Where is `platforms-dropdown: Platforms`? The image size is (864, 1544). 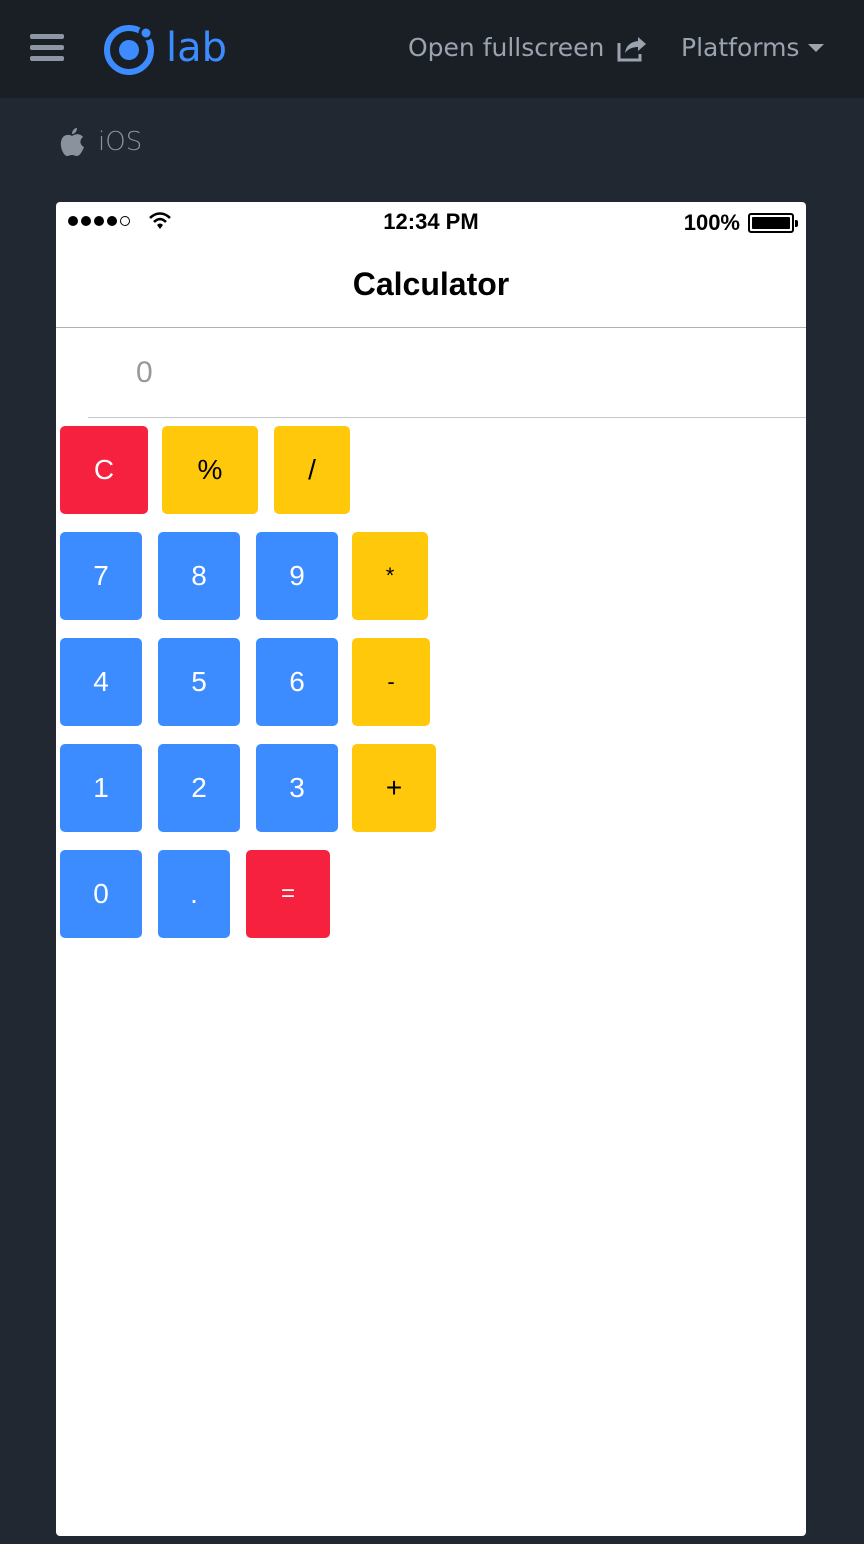
platforms-dropdown: Platforms is located at coordinates (753, 48).